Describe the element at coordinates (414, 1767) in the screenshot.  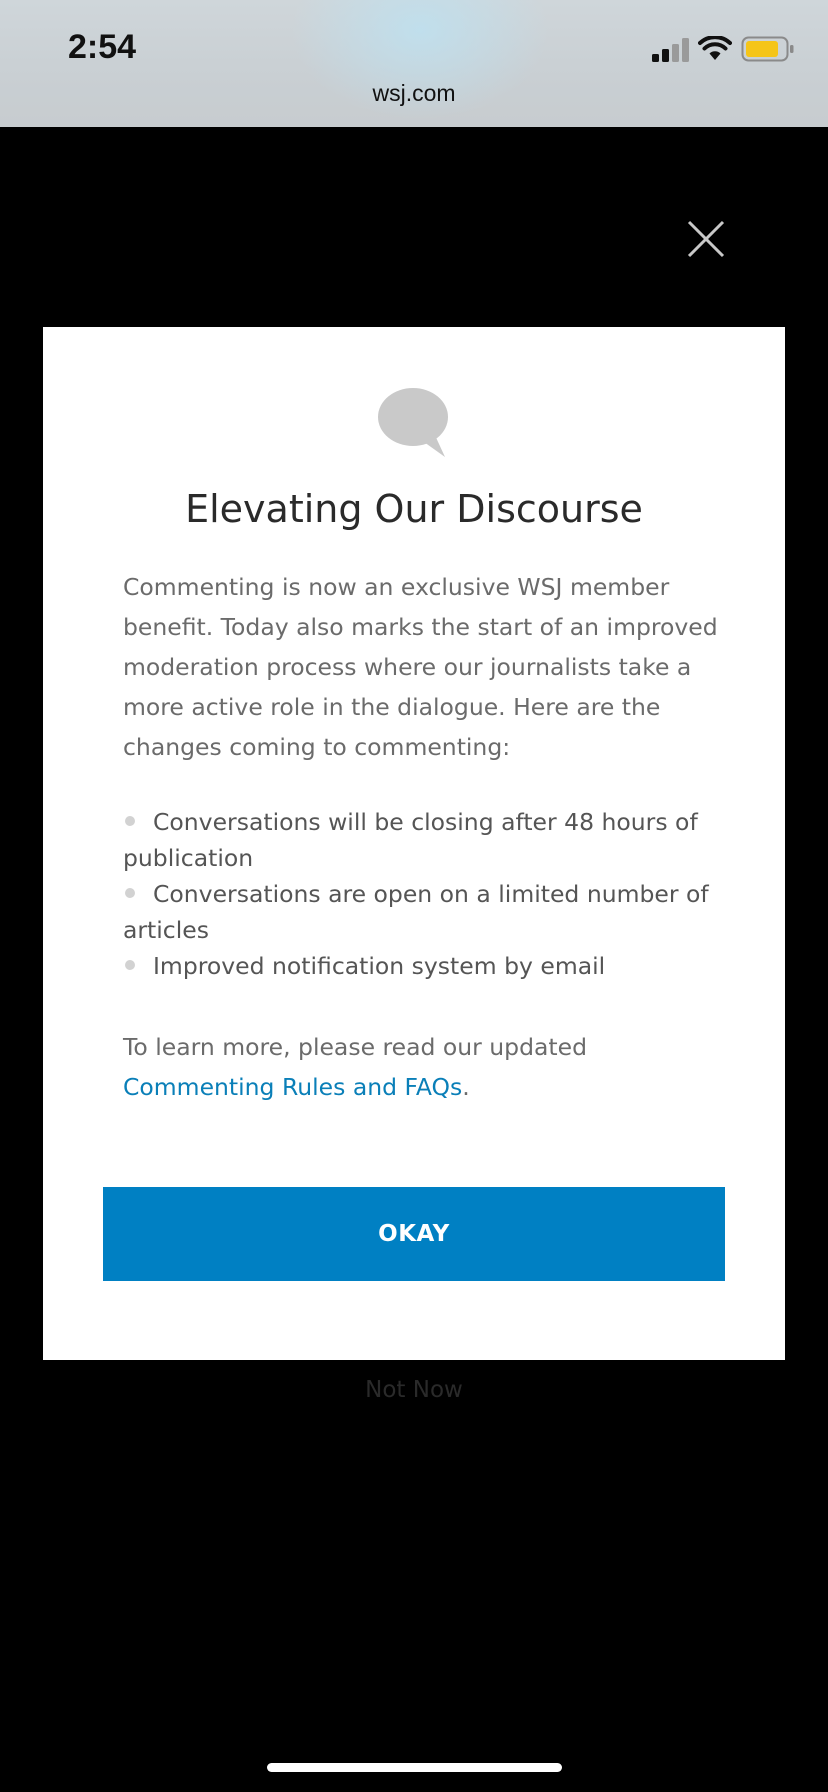
I see `home-indicator` at that location.